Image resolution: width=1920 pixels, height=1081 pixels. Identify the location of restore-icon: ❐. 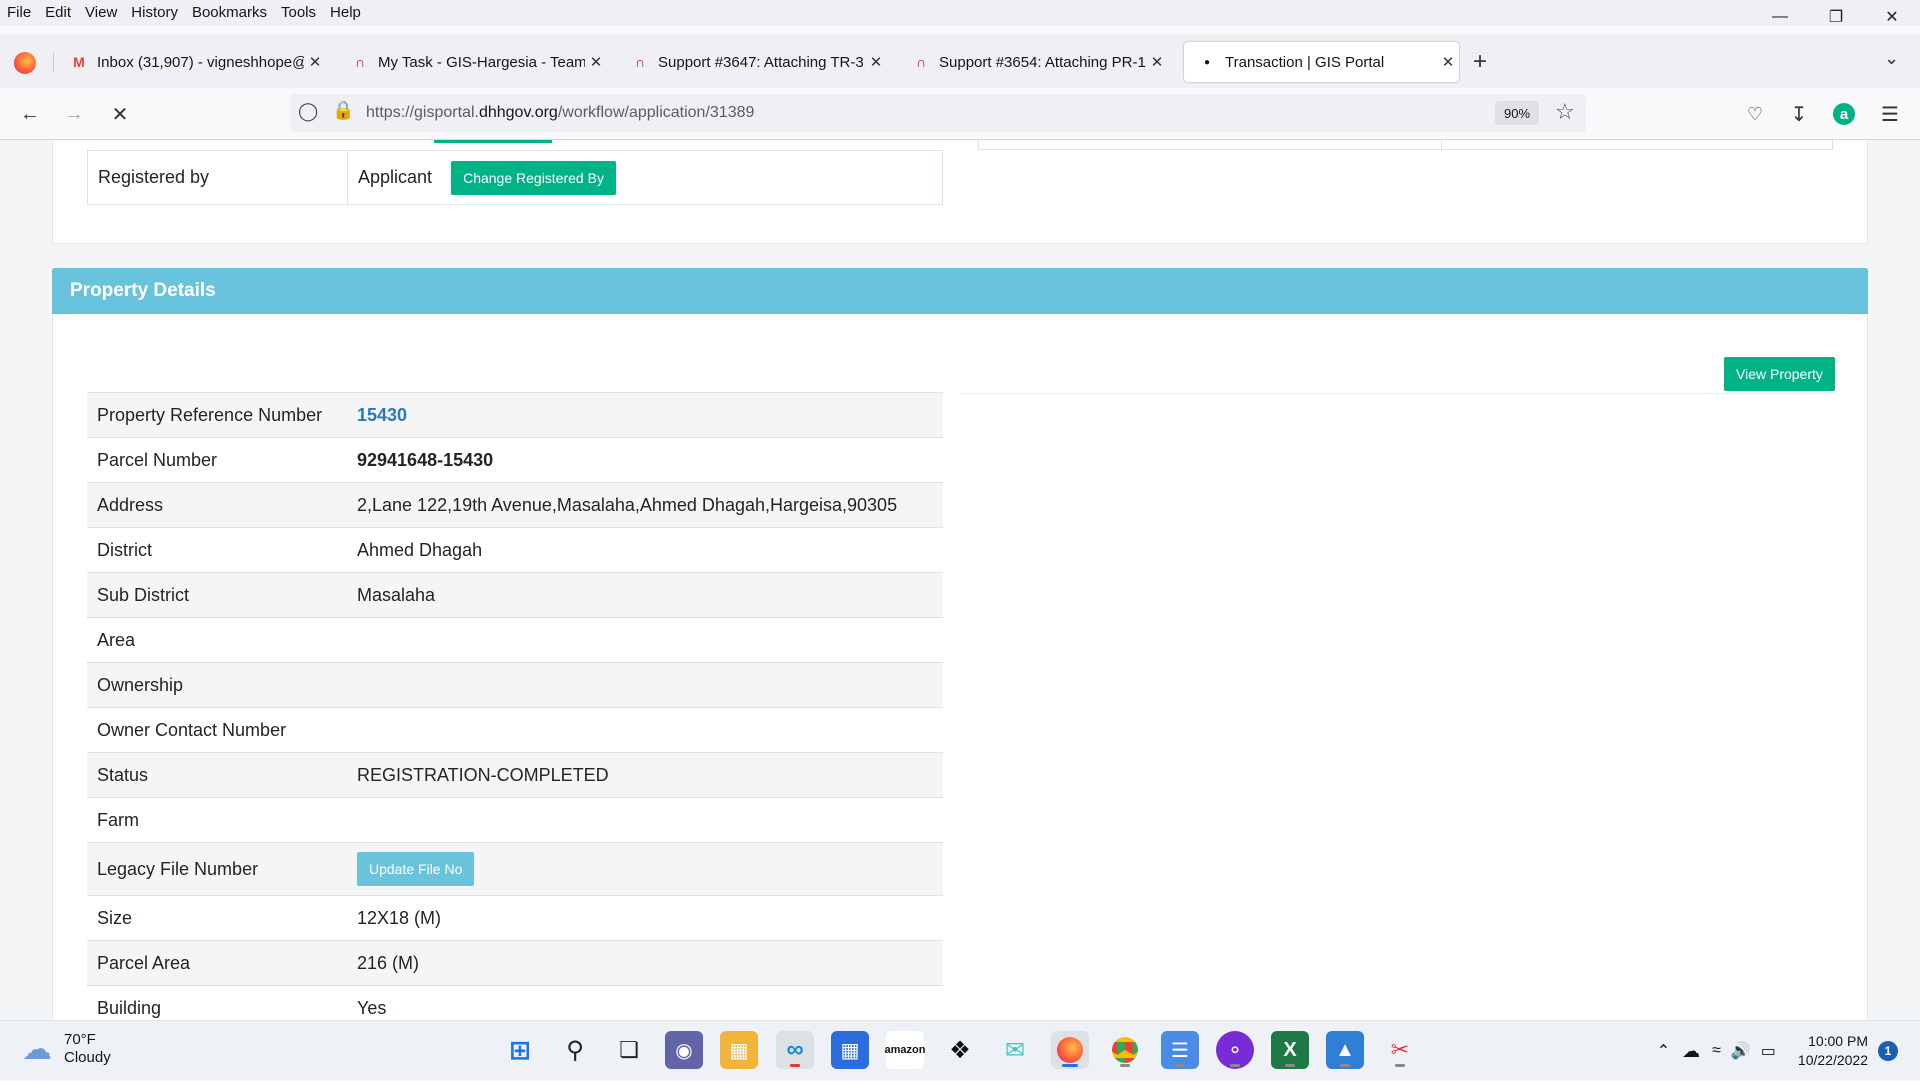
(1836, 17).